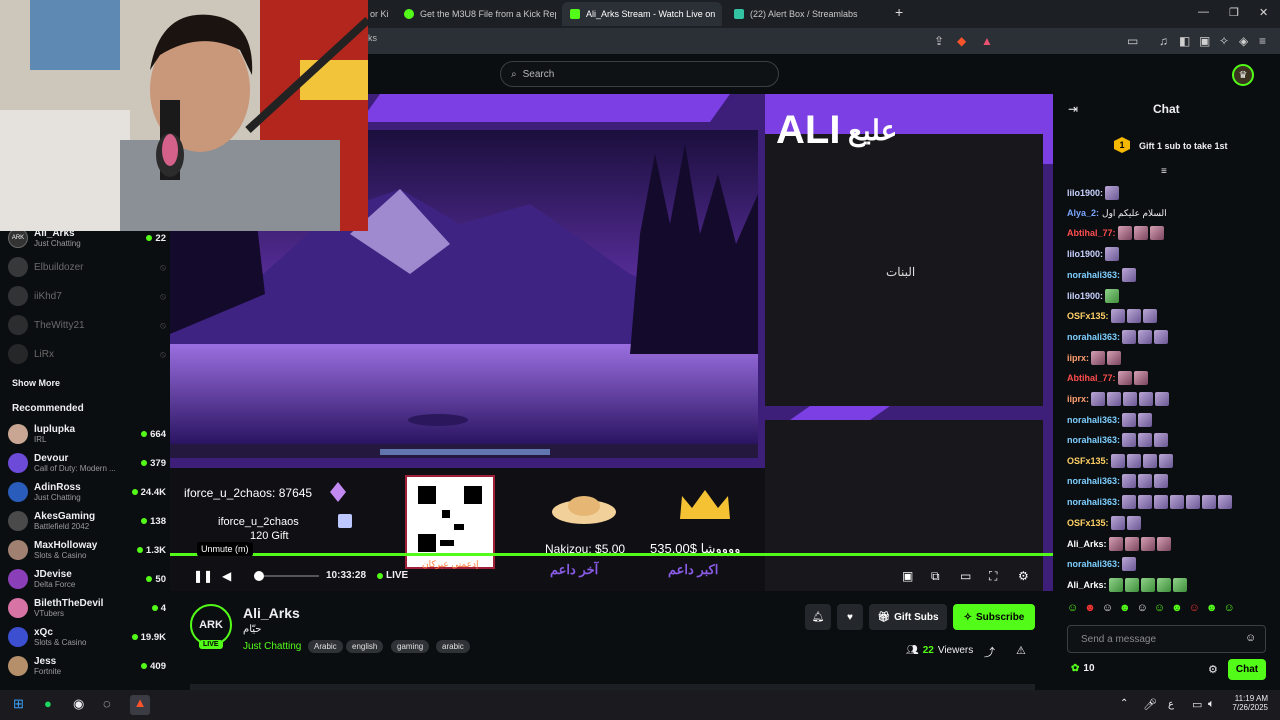 Image resolution: width=1280 pixels, height=720 pixels. What do you see at coordinates (1204, 41) in the screenshot?
I see `wallet-icon: ▣` at bounding box center [1204, 41].